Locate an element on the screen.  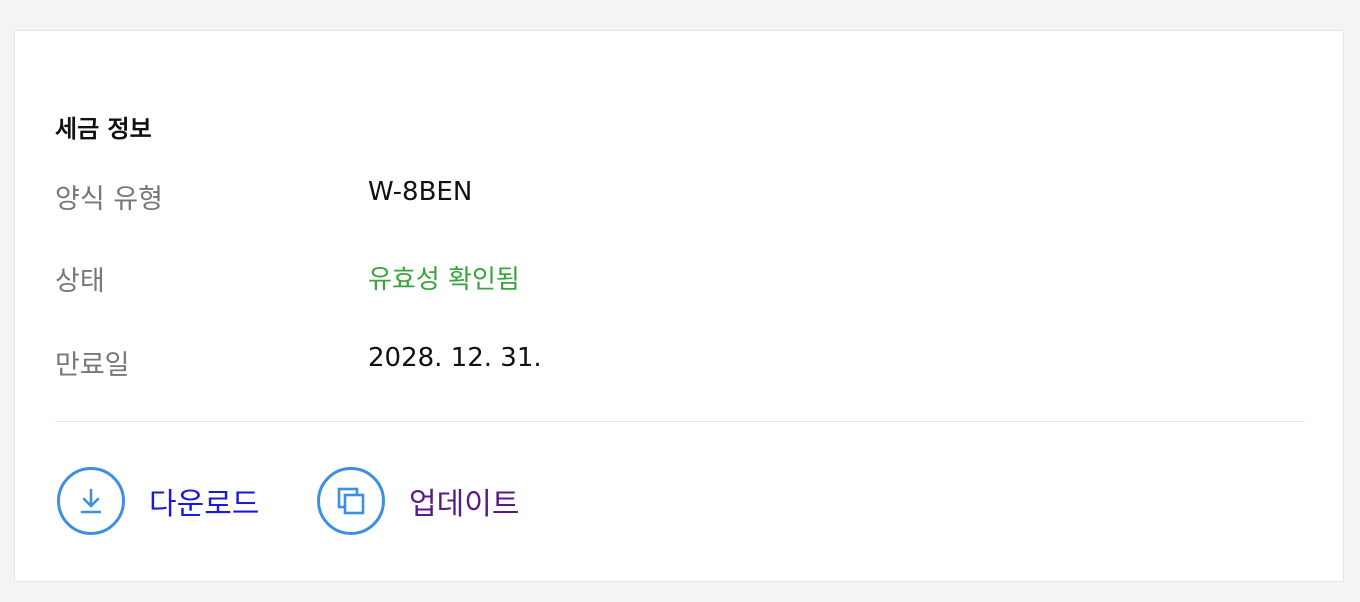
update-button: 업데이트 is located at coordinates (418, 501).